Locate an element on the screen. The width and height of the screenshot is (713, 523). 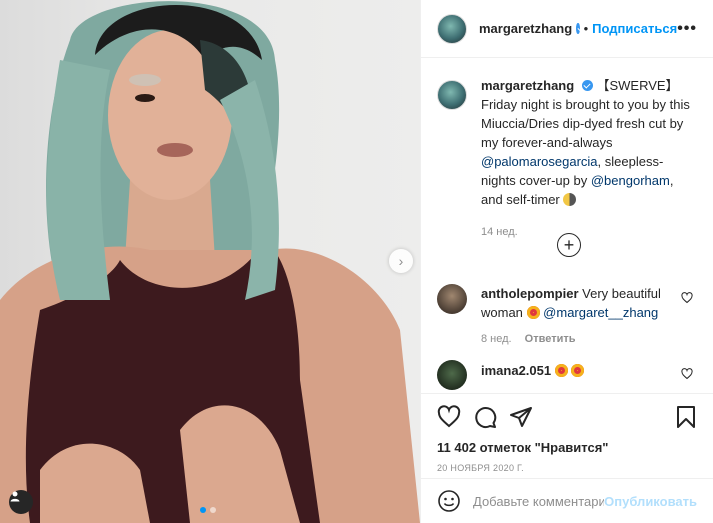
next-photo-button: › is located at coordinates (401, 261).